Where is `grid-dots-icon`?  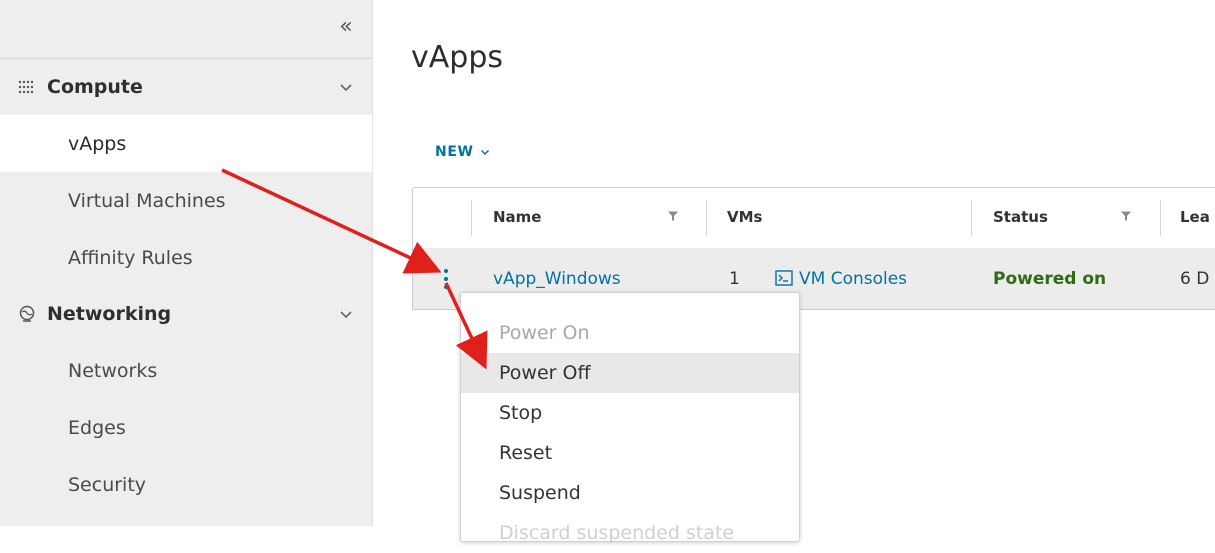
grid-dots-icon is located at coordinates (27, 87).